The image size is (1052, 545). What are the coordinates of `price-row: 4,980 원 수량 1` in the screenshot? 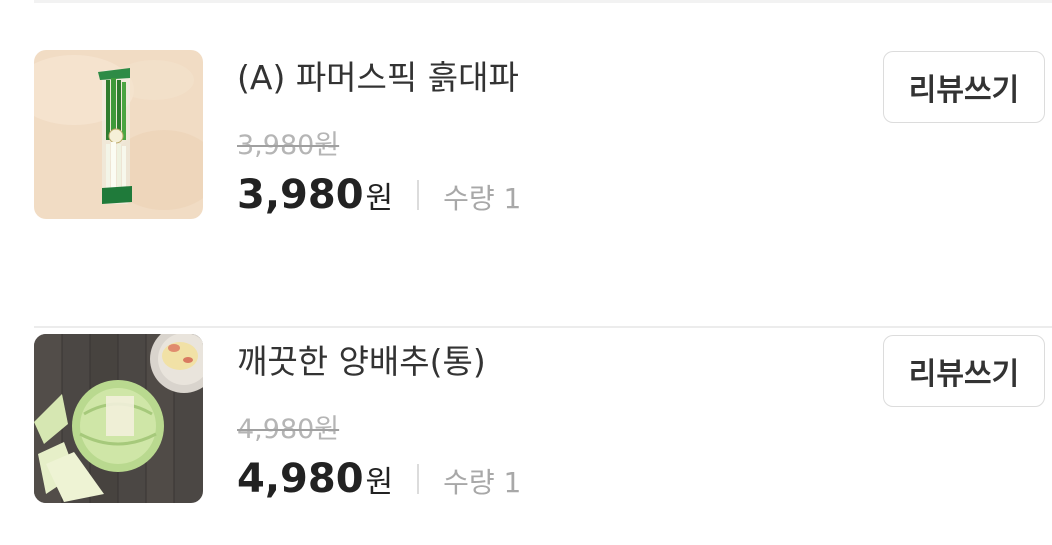 It's located at (379, 479).